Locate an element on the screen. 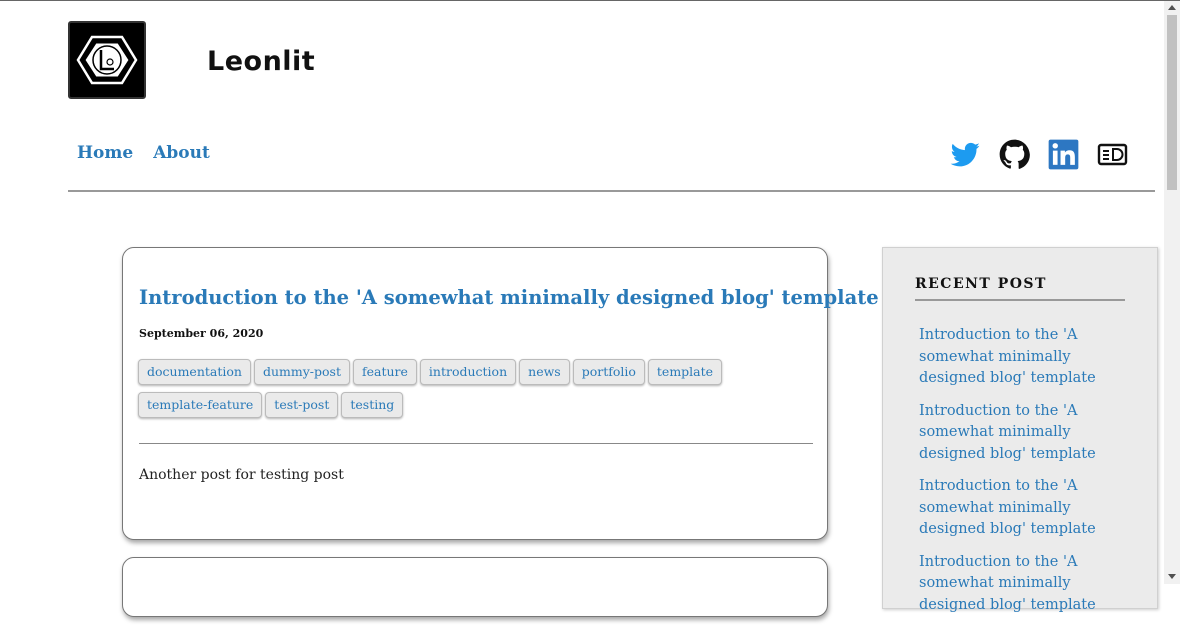 The width and height of the screenshot is (1180, 627). page-scrollbar is located at coordinates (1172, 292).